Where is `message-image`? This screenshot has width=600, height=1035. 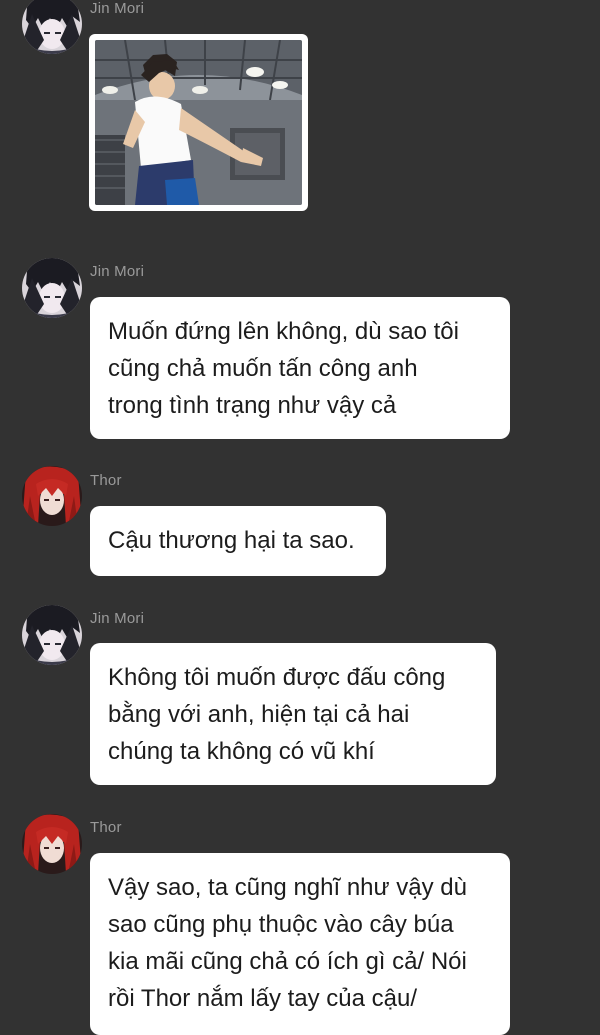
message-image is located at coordinates (198, 122).